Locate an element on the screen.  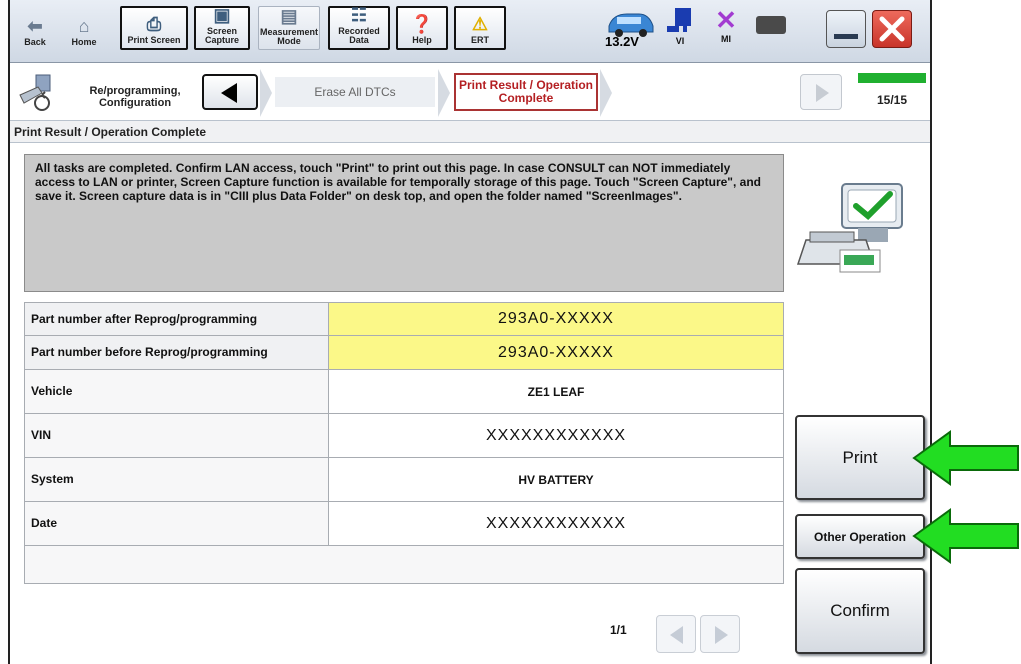
step-forward-button is located at coordinates (821, 92).